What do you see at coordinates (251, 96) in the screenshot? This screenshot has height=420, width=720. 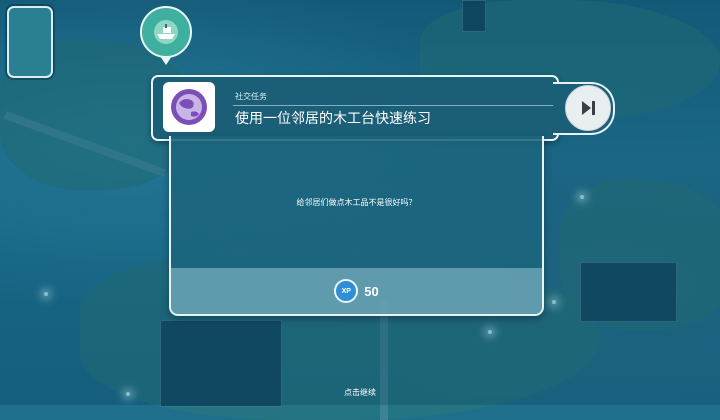 I see `quest-category: 社交任务` at bounding box center [251, 96].